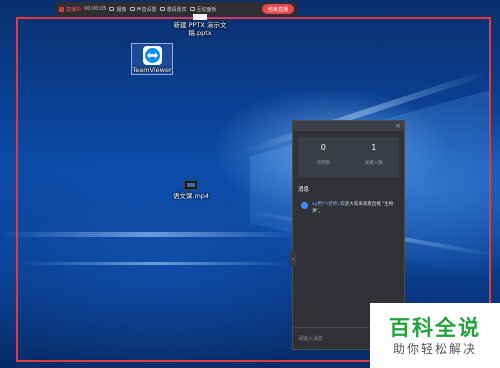  What do you see at coordinates (121, 9) in the screenshot?
I see `camera-label: 摄像` at bounding box center [121, 9].